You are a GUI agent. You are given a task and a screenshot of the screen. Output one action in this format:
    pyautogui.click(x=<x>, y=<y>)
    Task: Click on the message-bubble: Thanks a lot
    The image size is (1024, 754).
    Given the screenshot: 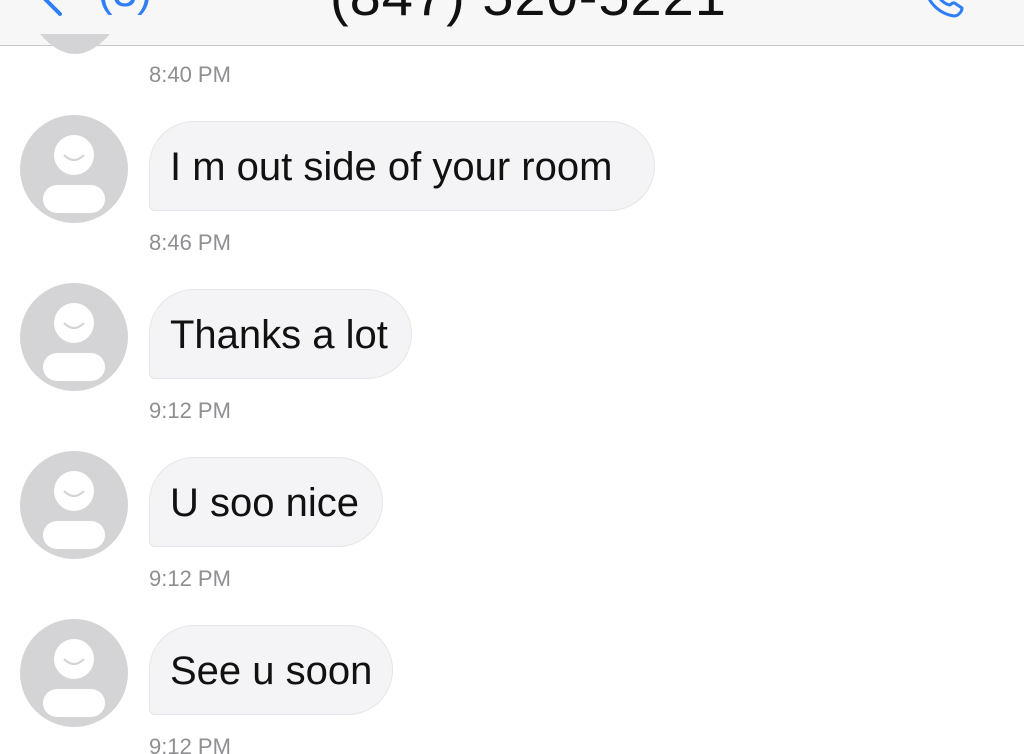 What is the action you would take?
    pyautogui.click(x=280, y=334)
    